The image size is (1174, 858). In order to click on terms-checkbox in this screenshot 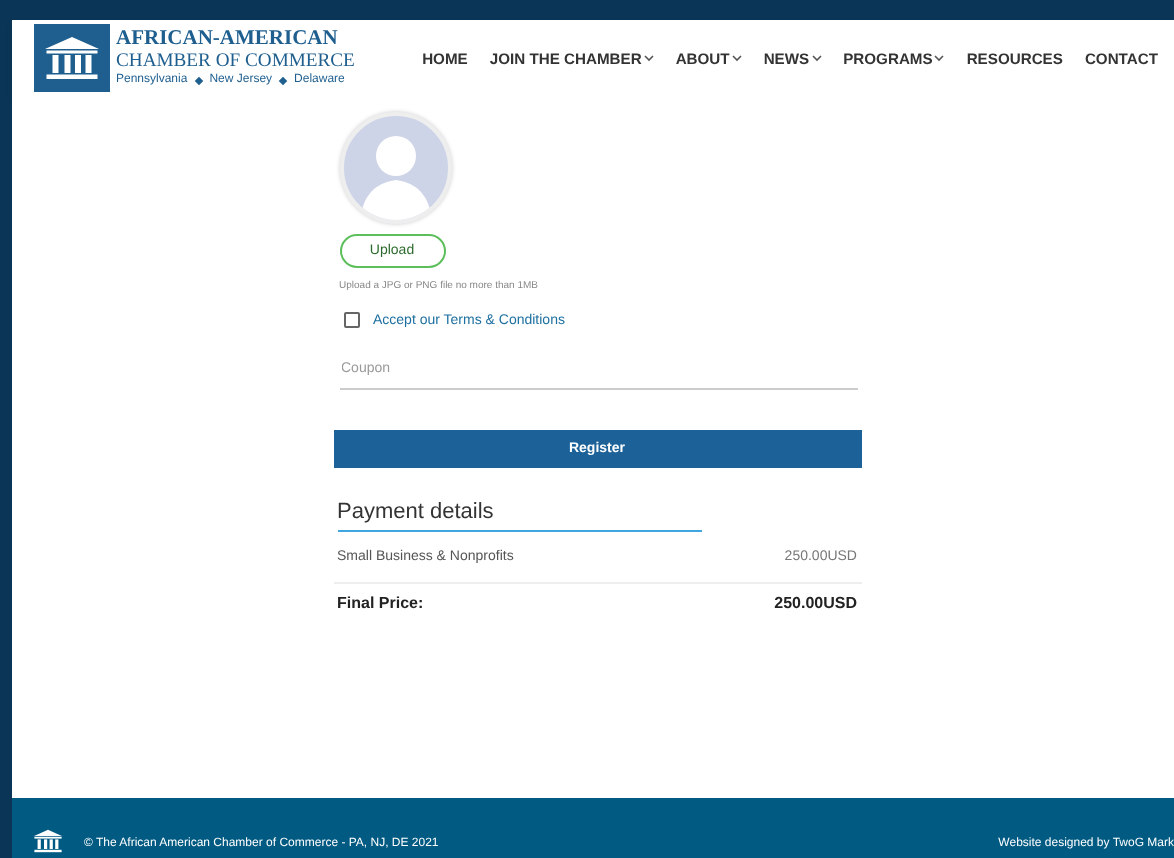, I will do `click(351, 320)`.